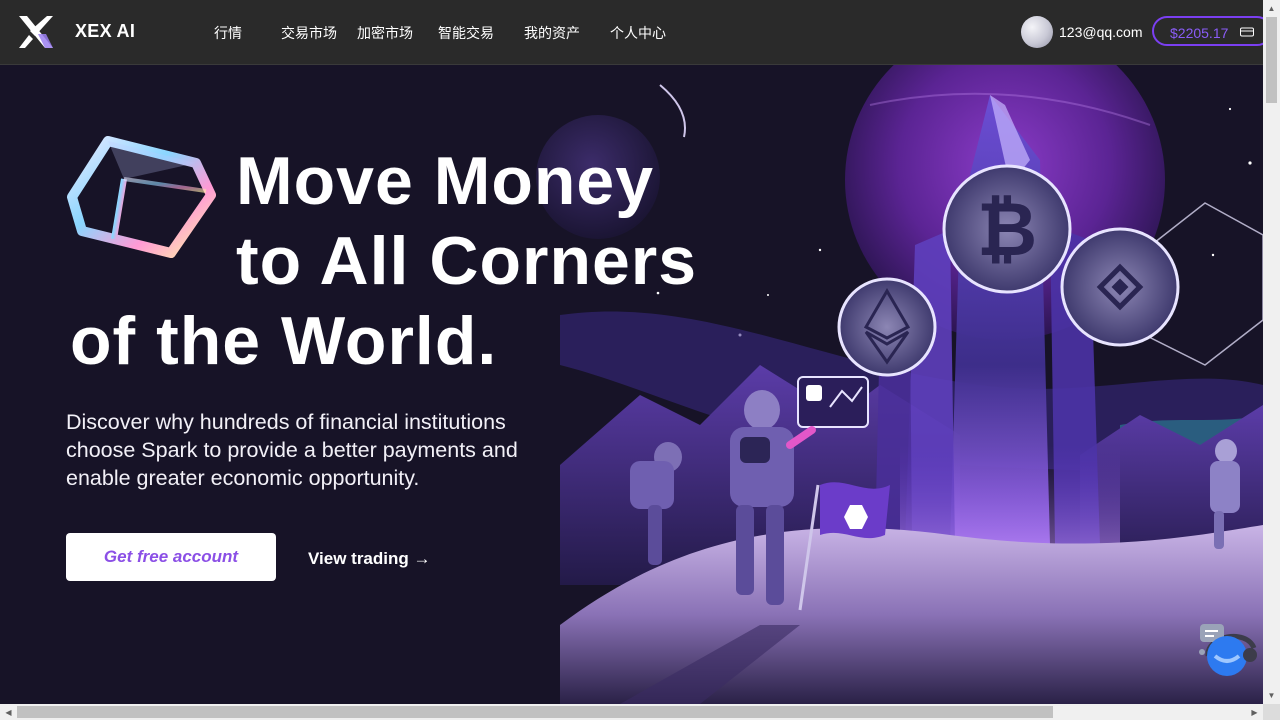 The height and width of the screenshot is (720, 1280). I want to click on nav-personal-center: 个人中心, so click(638, 33).